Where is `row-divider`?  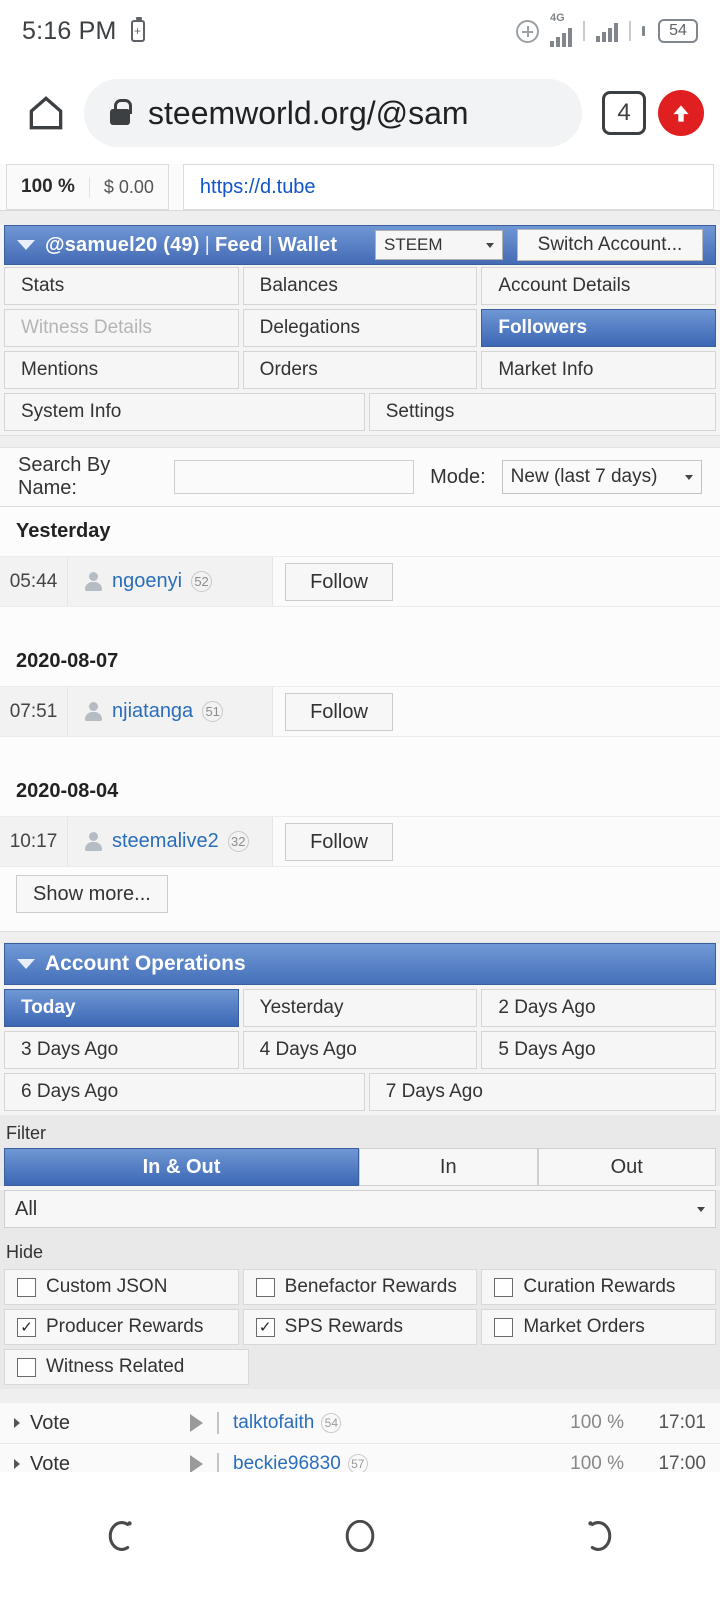
row-divider is located at coordinates (218, 1423).